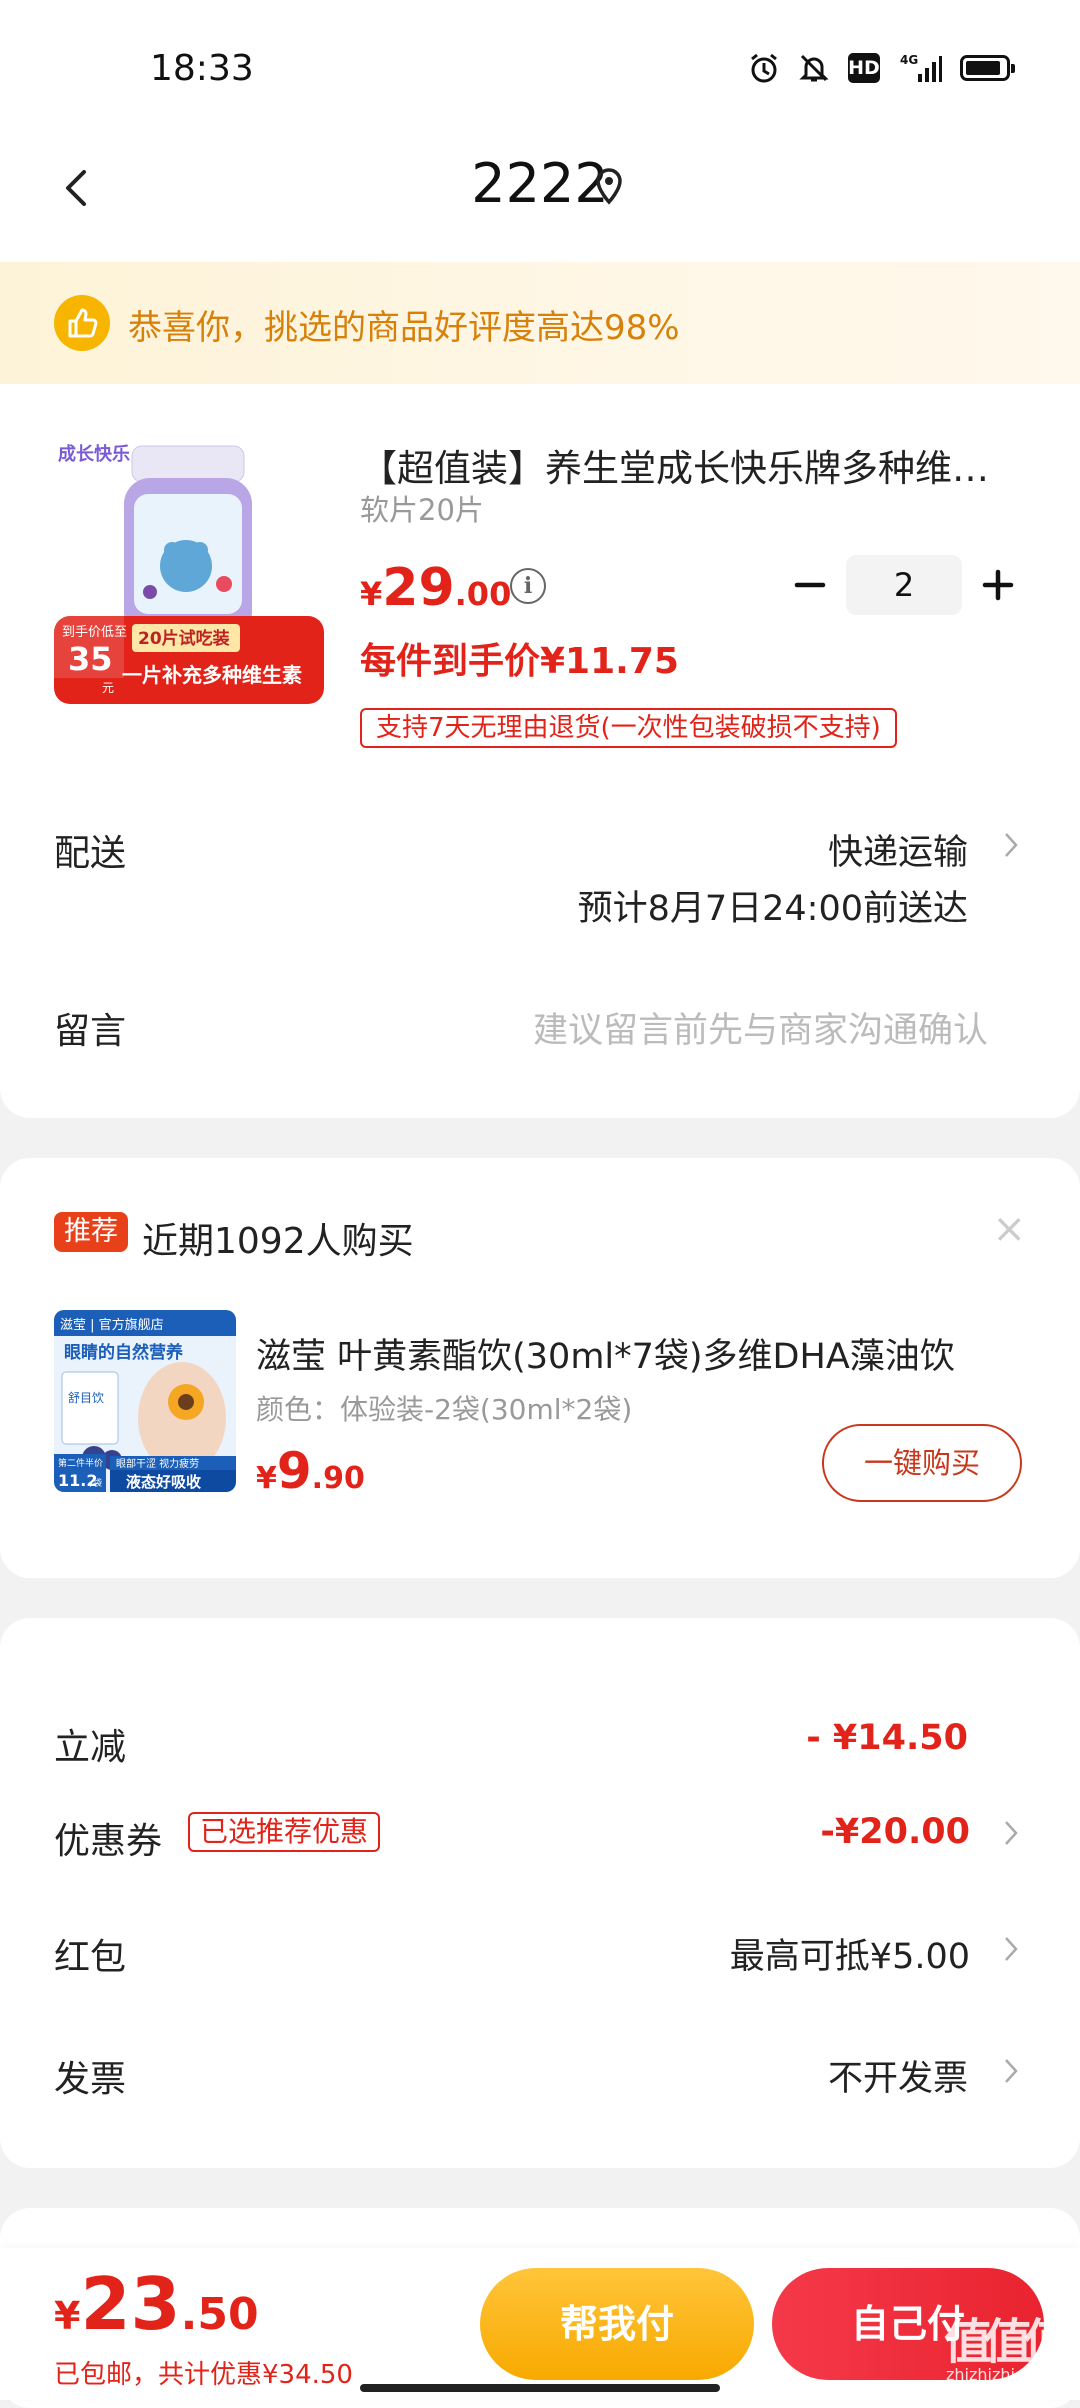 The height and width of the screenshot is (2408, 1080). I want to click on plus-icon, so click(998, 585).